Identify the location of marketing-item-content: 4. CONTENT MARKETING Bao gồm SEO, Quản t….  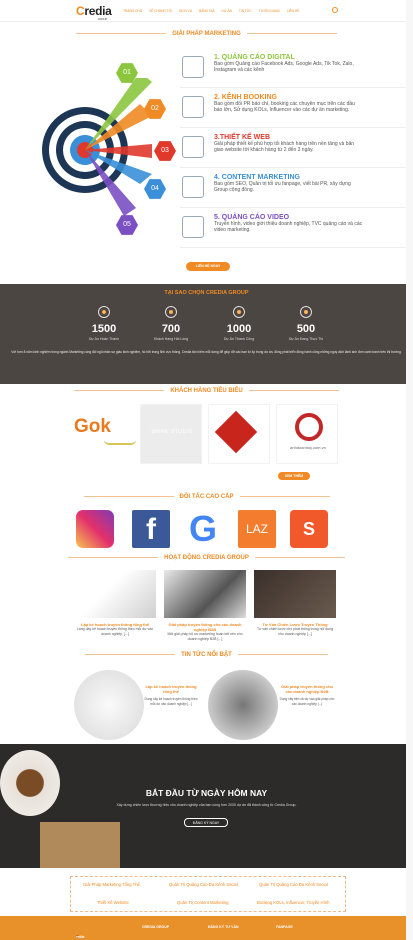
(295, 188).